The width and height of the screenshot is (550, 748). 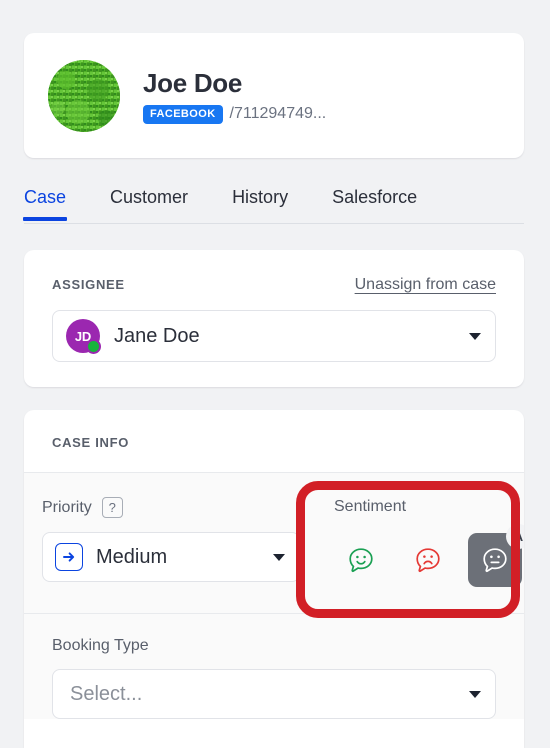 I want to click on contact-avatar, so click(x=84, y=95).